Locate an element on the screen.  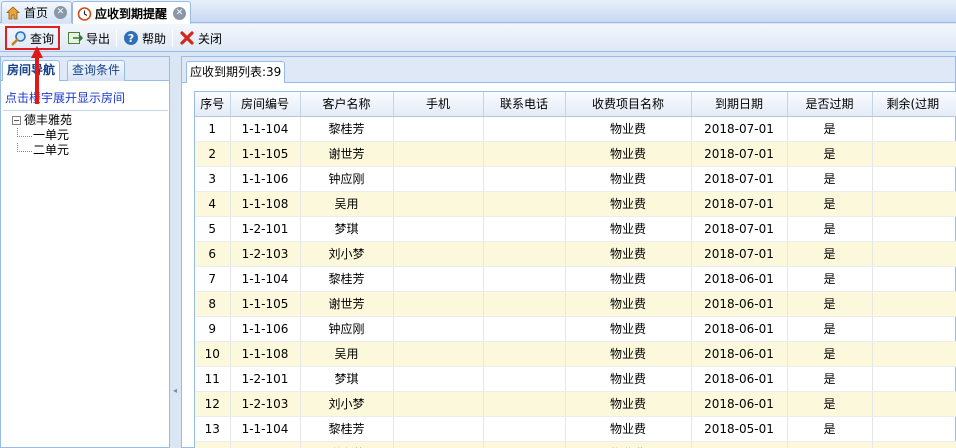
cell-room-no: 1-1-108 is located at coordinates (265, 354).